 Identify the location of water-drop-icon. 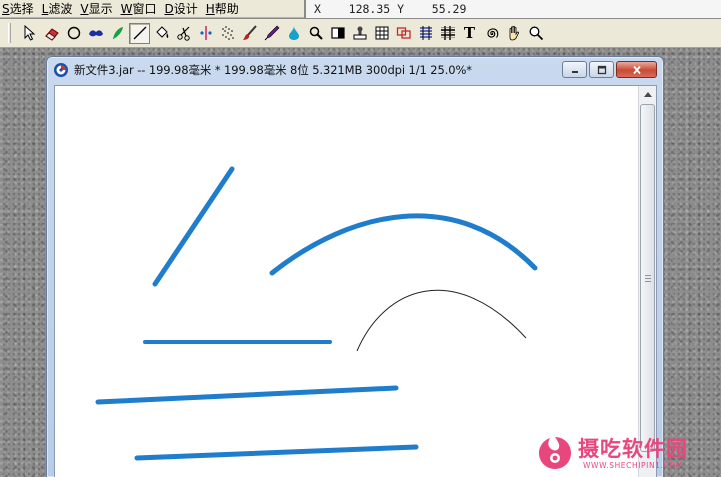
(293, 33).